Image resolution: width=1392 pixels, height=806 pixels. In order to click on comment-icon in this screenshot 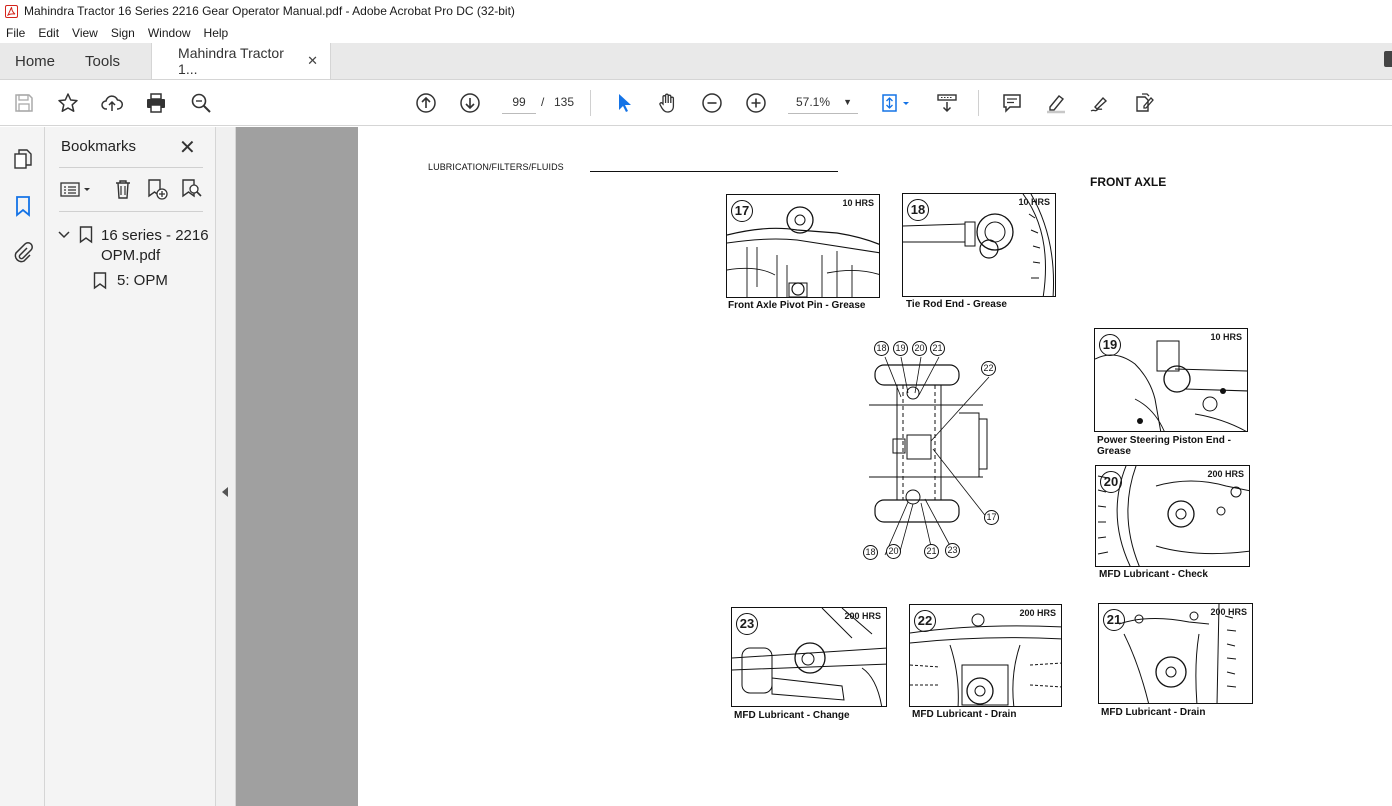, I will do `click(1012, 103)`.